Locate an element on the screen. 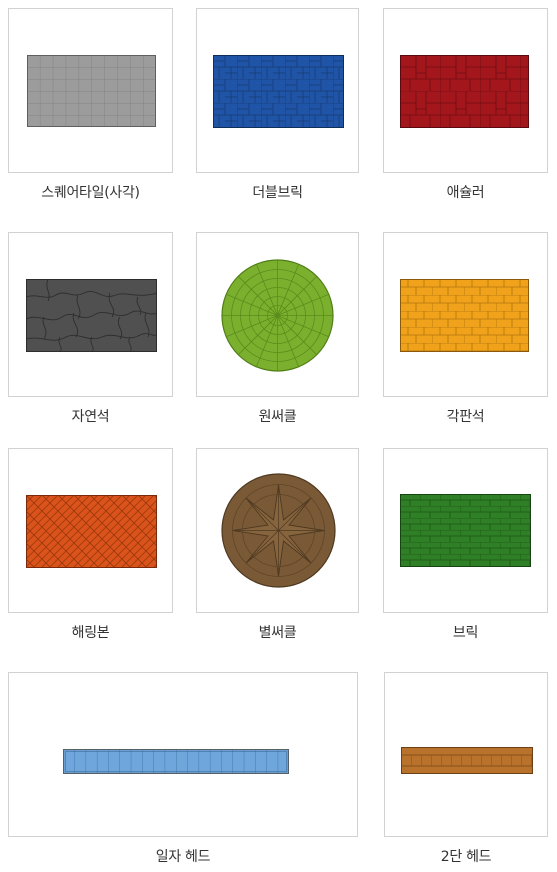 This screenshot has height=872, width=557. pattern-item-two-row-head: 2단 헤드 is located at coordinates (466, 770).